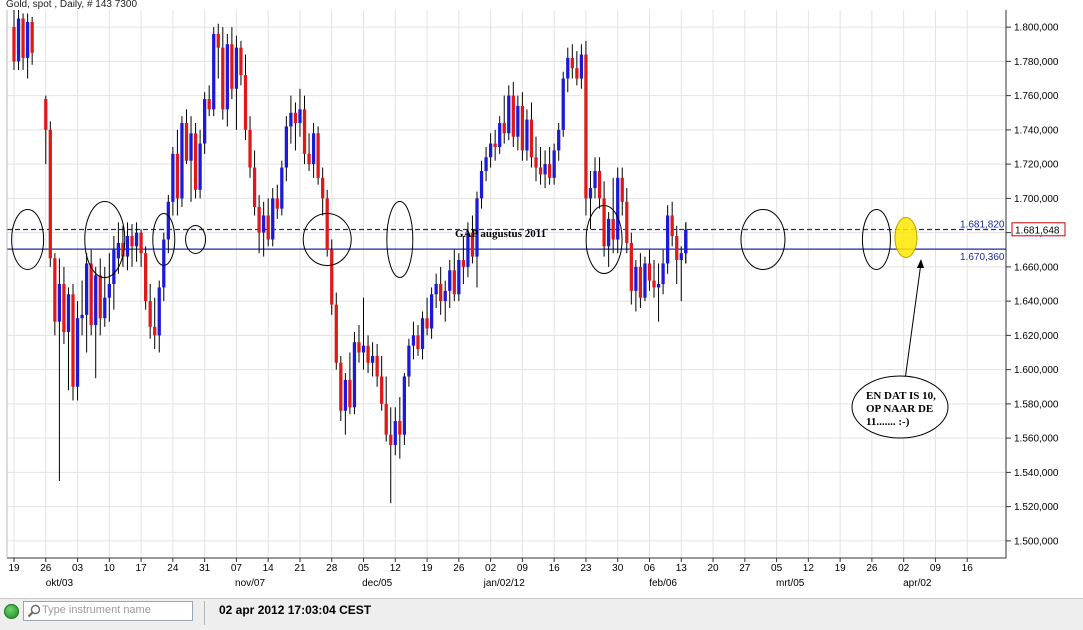 The height and width of the screenshot is (630, 1083). What do you see at coordinates (1036, 302) in the screenshot?
I see `y-tick-label: 1.640,000` at bounding box center [1036, 302].